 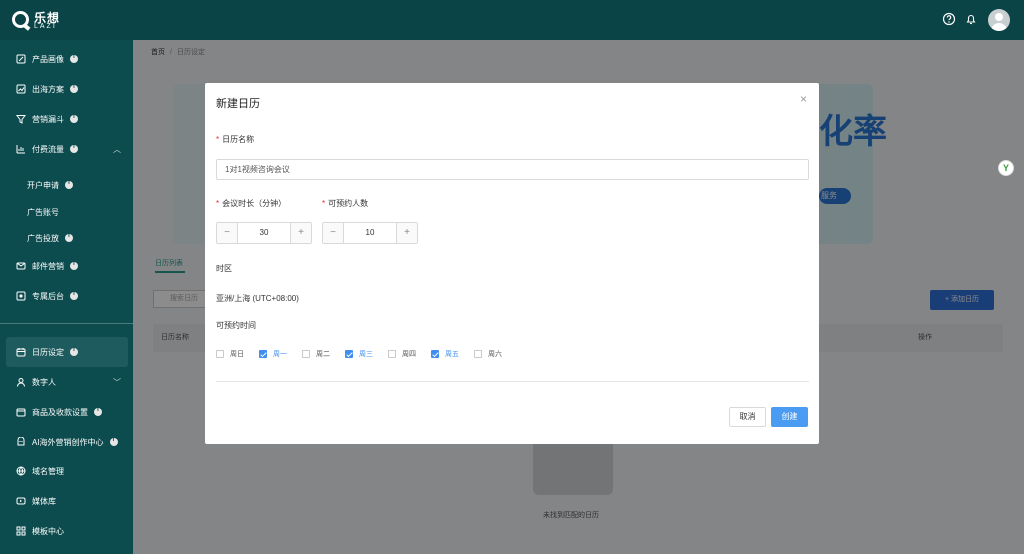 I want to click on duration-decrement-button: −, so click(x=227, y=233).